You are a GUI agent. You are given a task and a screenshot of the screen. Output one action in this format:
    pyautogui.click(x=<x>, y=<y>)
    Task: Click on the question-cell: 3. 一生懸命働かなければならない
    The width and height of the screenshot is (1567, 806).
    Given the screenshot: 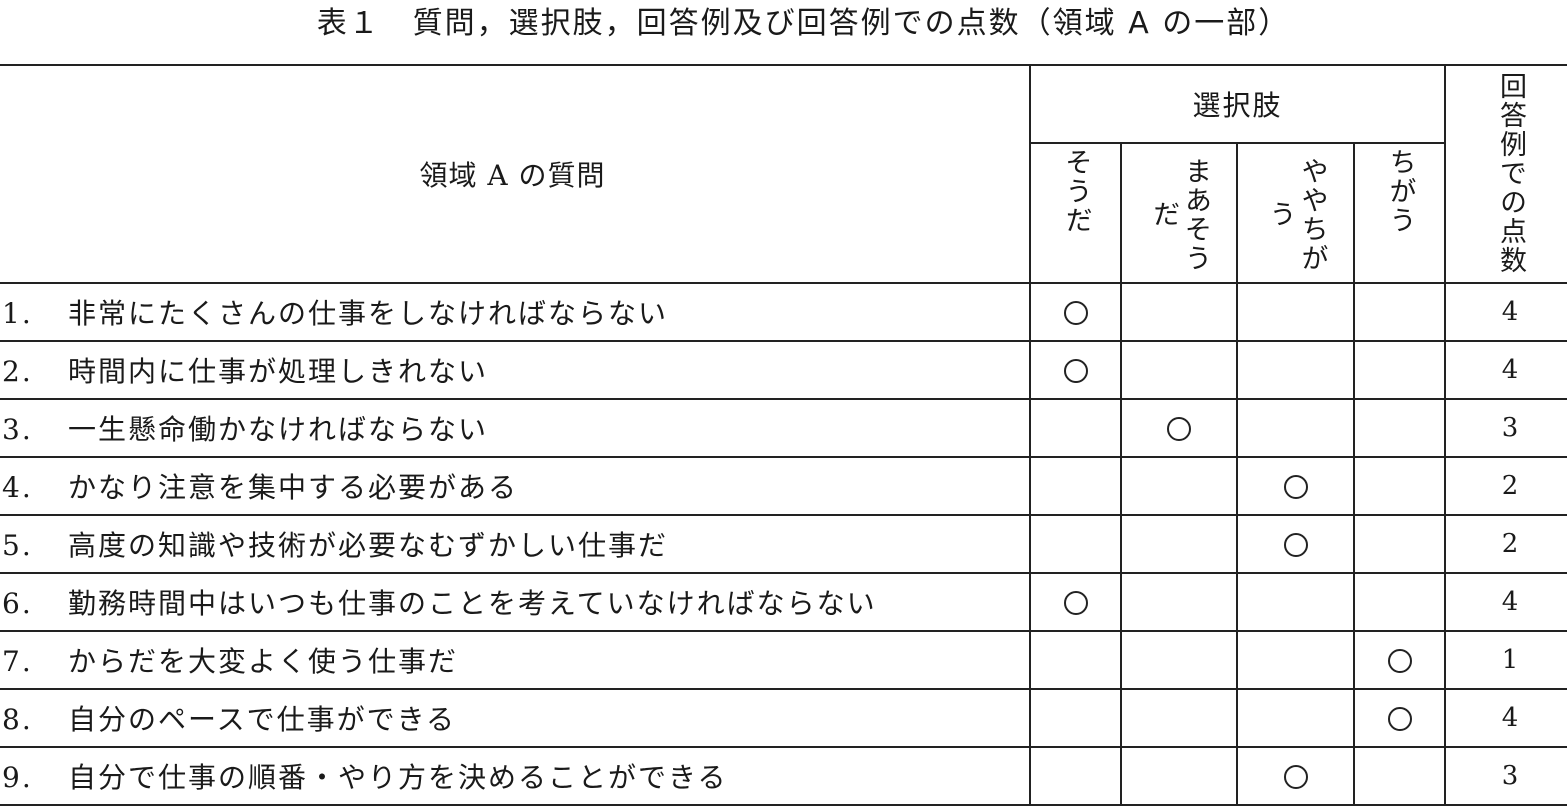 What is the action you would take?
    pyautogui.click(x=515, y=428)
    